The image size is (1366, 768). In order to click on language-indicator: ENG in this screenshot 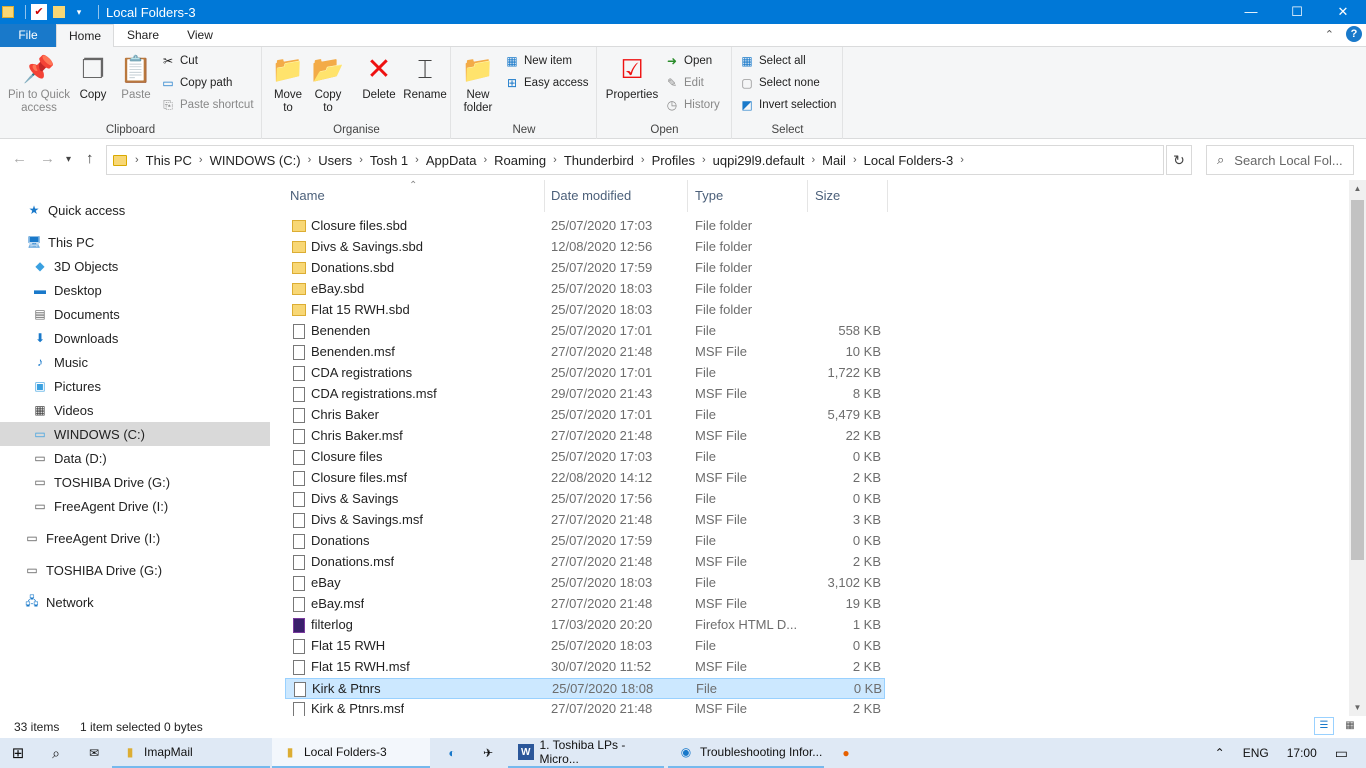, I will do `click(1256, 753)`.